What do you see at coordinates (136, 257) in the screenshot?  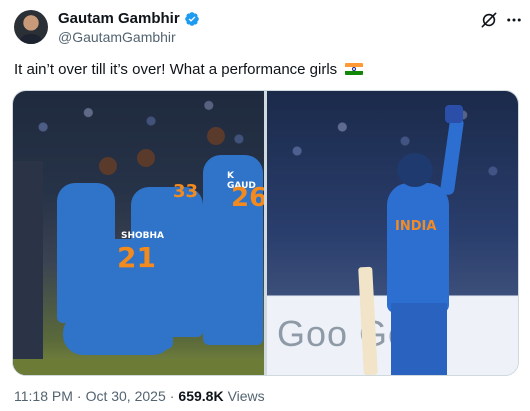 I see `jersey-number: 21` at bounding box center [136, 257].